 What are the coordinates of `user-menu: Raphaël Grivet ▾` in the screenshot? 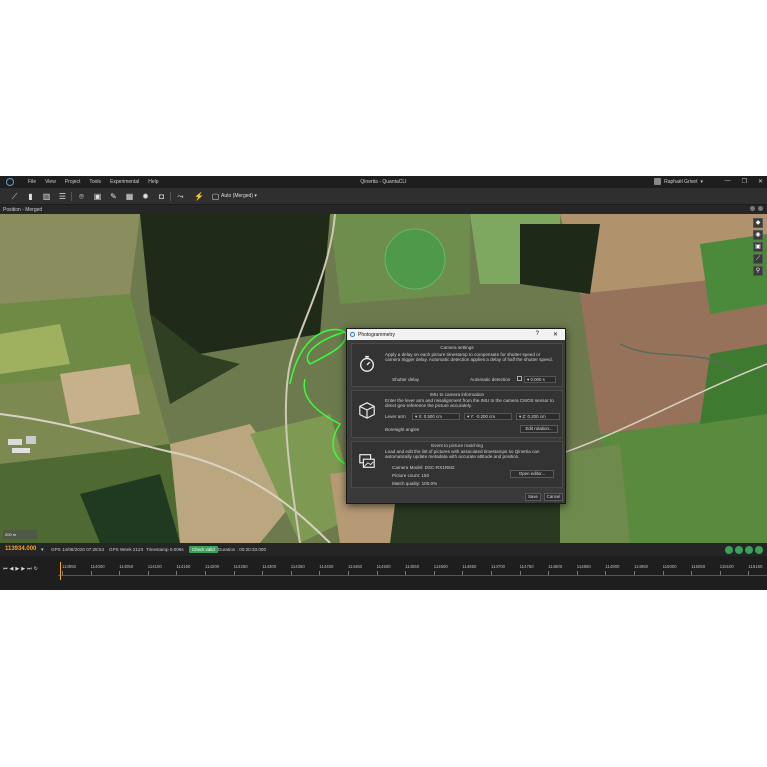 It's located at (678, 181).